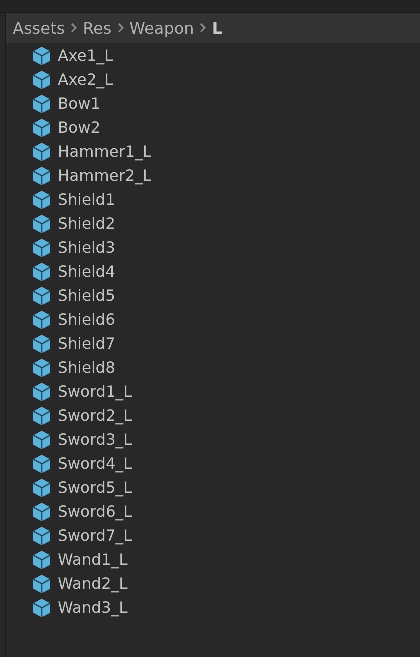 This screenshot has width=420, height=657. Describe the element at coordinates (95, 440) in the screenshot. I see `asset-name: Sword3_L` at that location.